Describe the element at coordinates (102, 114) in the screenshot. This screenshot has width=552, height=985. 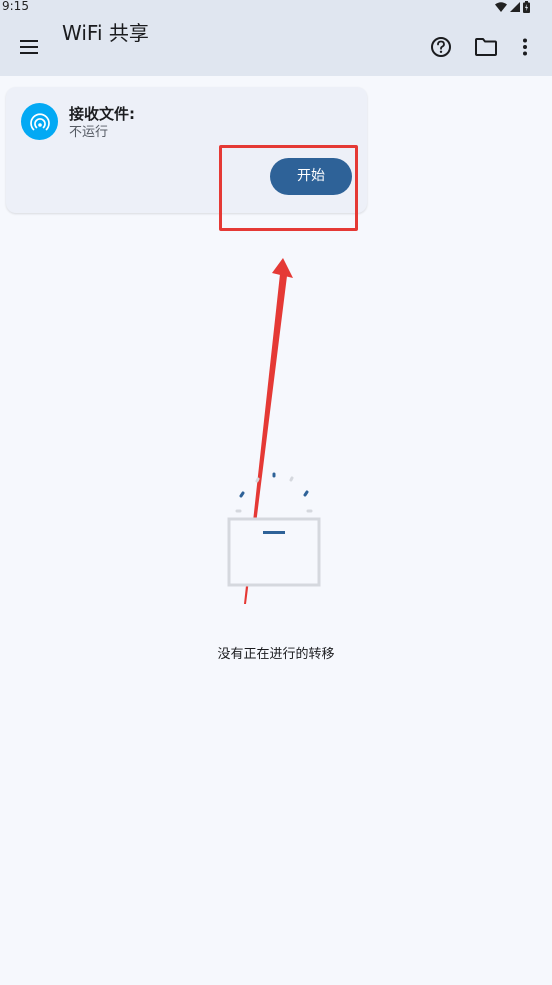
I see `receive-files-title: 接收文件:` at that location.